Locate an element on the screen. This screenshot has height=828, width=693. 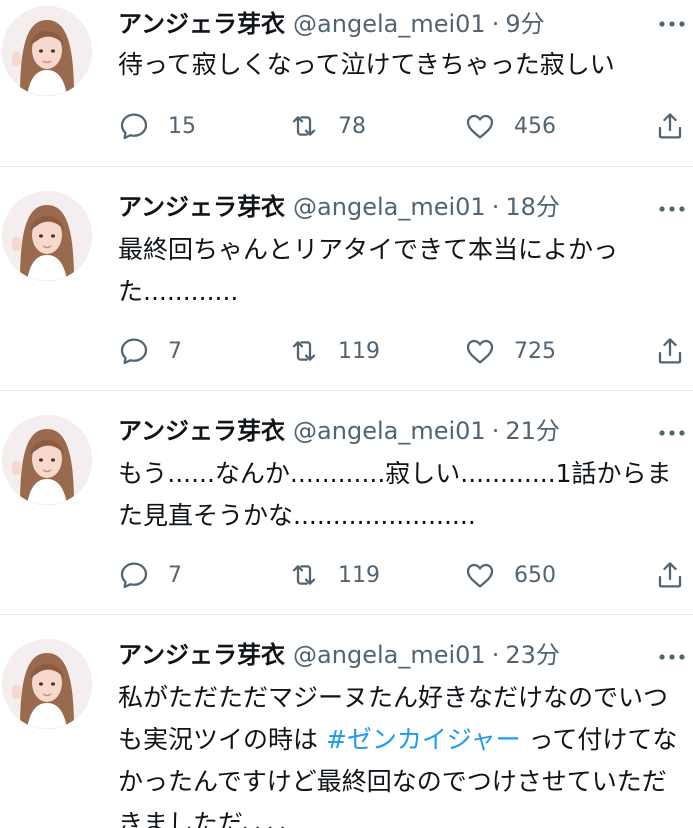
tweet-header: アンジェラ芽衣 @angela_mei01 · 23分 is located at coordinates (385, 655).